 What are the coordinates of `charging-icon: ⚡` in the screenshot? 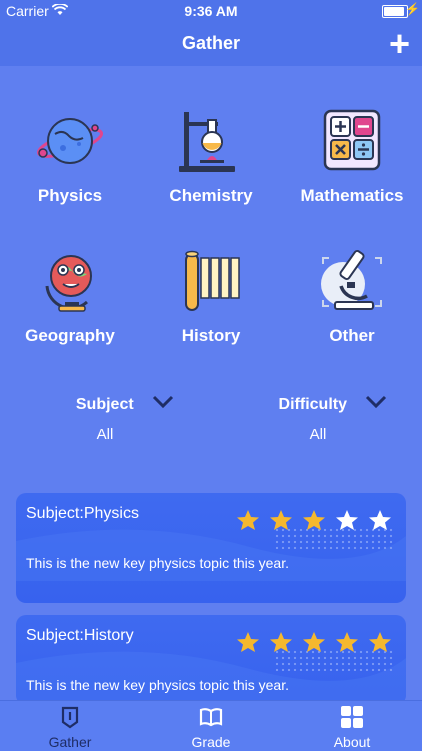 It's located at (412, 9).